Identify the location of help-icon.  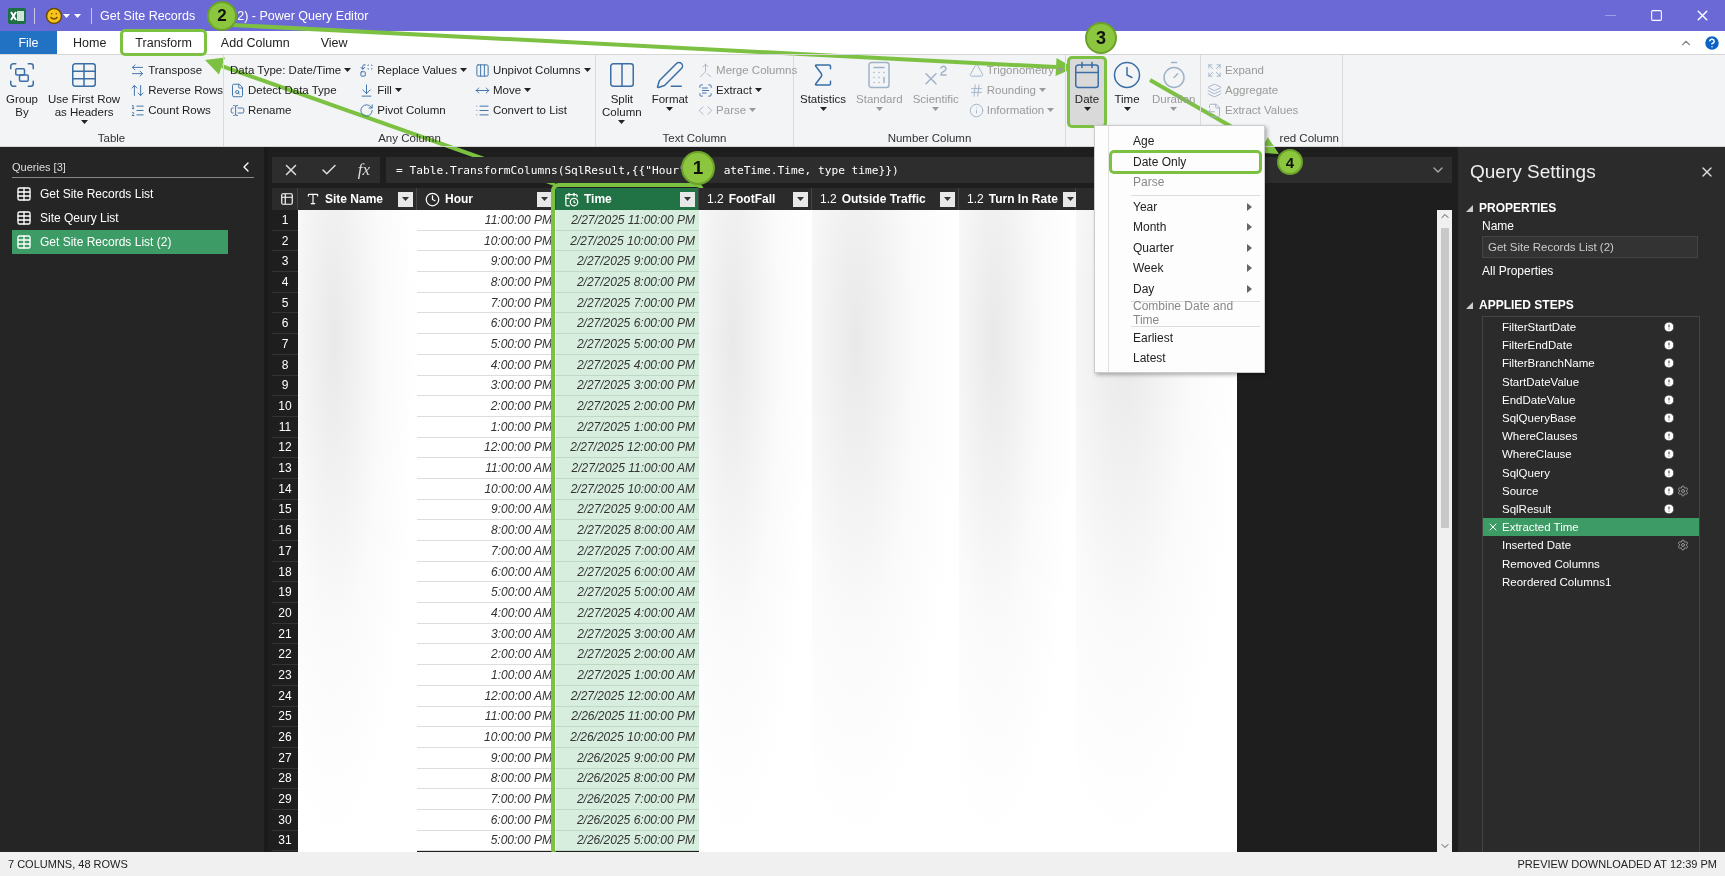
(1712, 42).